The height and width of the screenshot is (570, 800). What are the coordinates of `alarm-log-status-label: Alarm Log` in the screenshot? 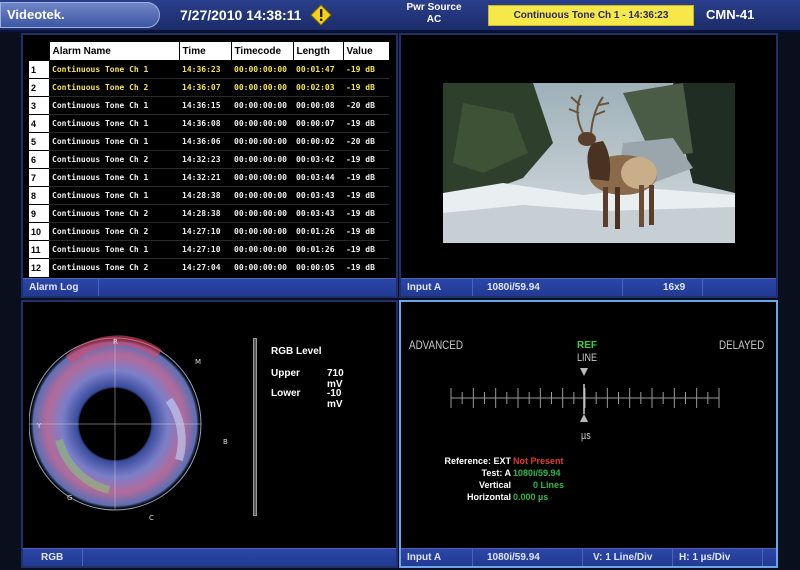 It's located at (61, 287).